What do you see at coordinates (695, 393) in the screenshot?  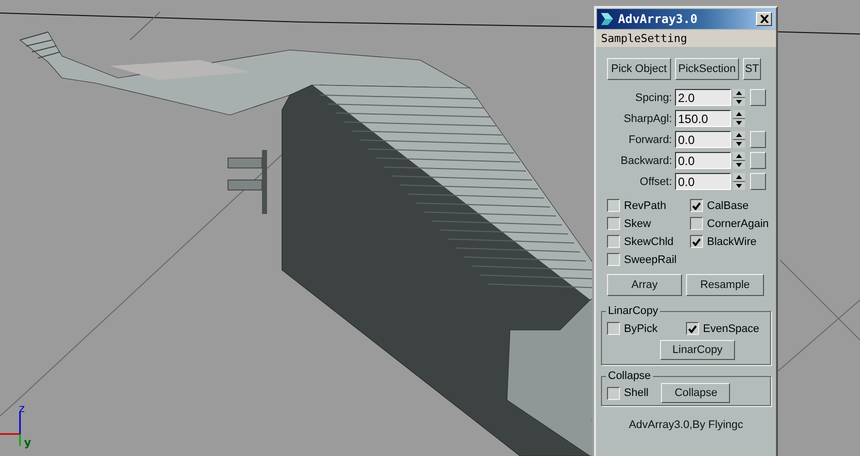 I see `collapse-button: Collapse` at bounding box center [695, 393].